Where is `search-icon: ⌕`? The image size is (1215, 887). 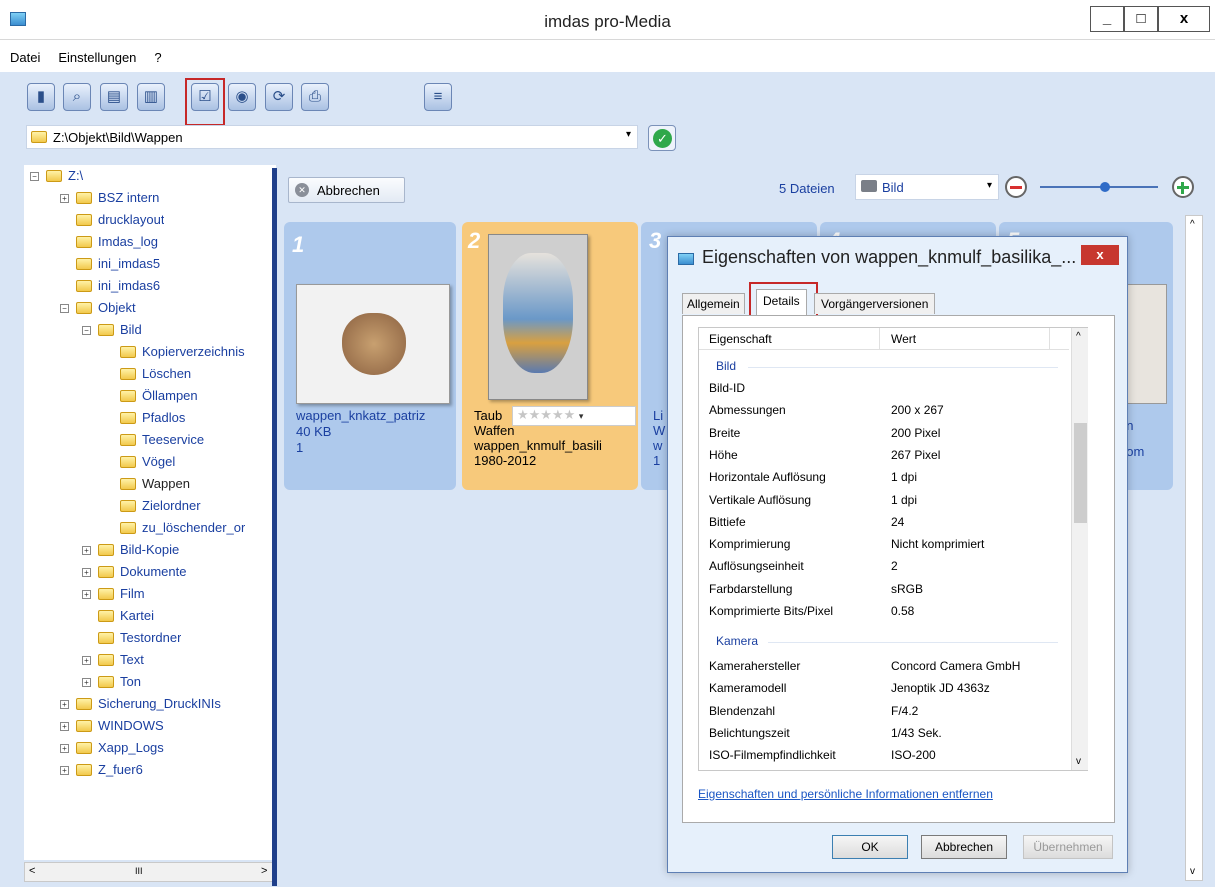 search-icon: ⌕ is located at coordinates (77, 97).